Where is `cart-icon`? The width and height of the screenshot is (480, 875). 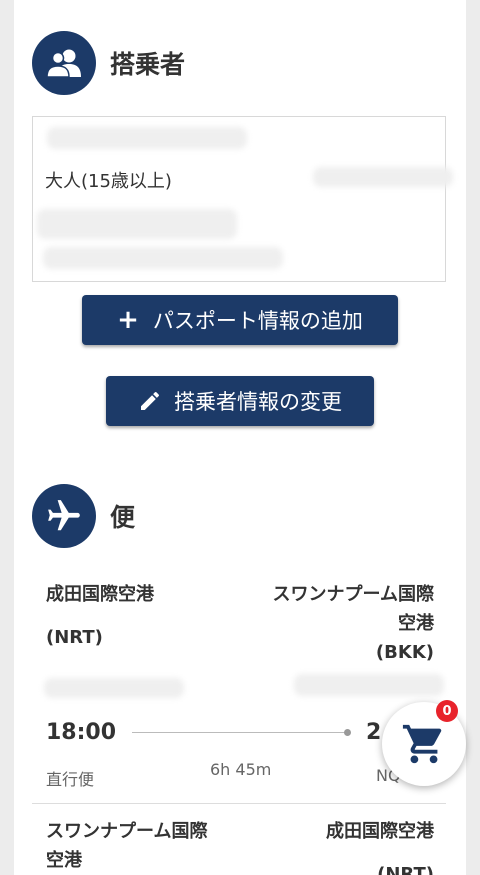
cart-icon is located at coordinates (422, 744).